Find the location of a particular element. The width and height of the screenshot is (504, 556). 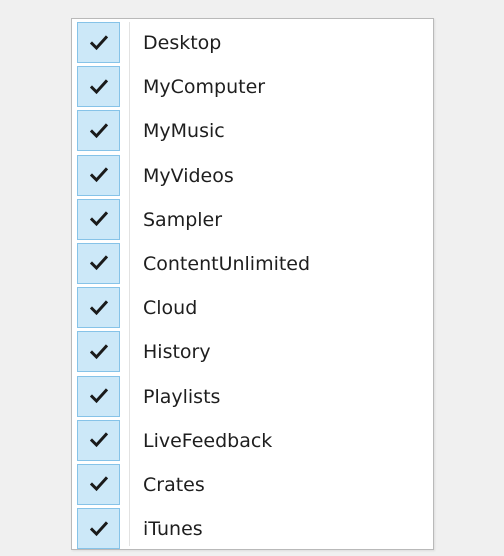

menu-item-contentunlimited: ContentUnlimited is located at coordinates (252, 264).